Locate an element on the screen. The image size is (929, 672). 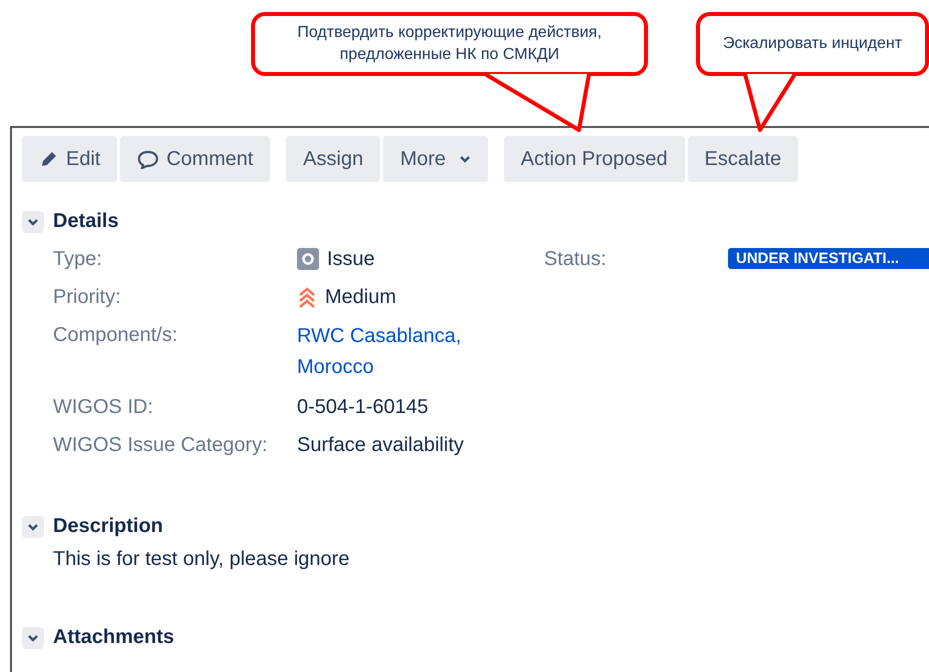
field-label: Priority: is located at coordinates (87, 297).